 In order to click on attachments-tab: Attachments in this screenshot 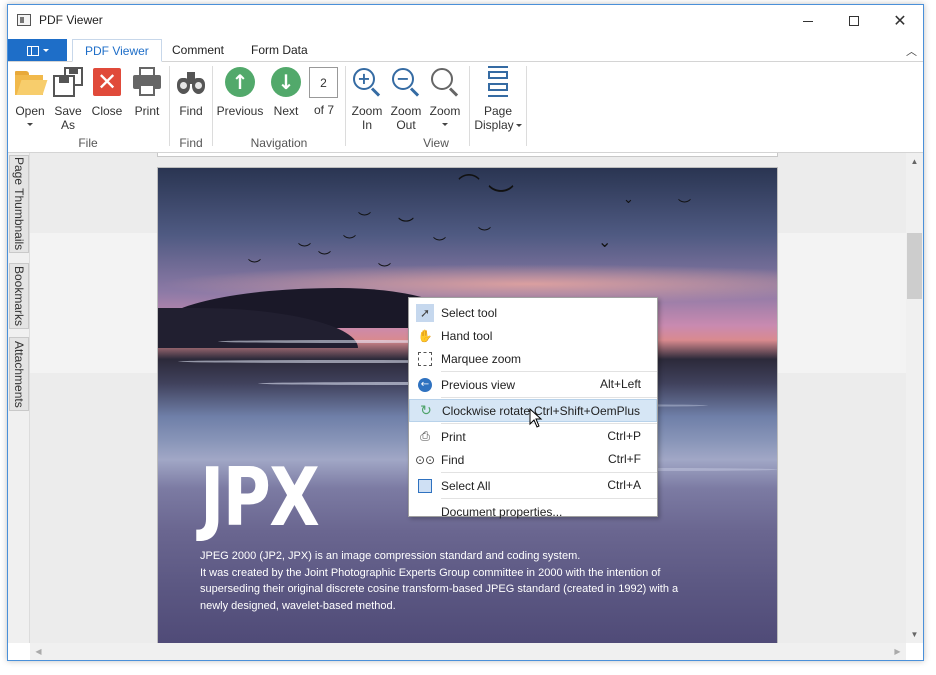, I will do `click(19, 374)`.